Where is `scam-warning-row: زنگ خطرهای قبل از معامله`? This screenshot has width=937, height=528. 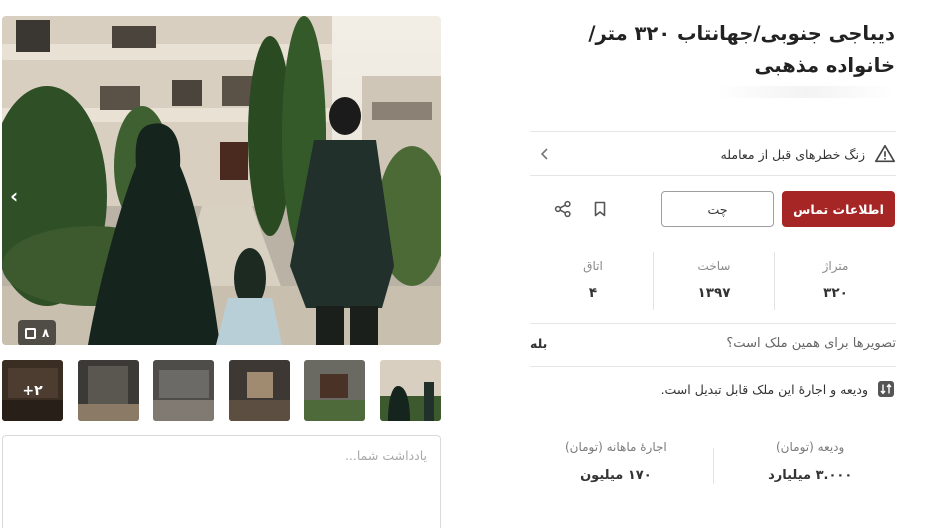 scam-warning-row: زنگ خطرهای قبل از معامله is located at coordinates (713, 154).